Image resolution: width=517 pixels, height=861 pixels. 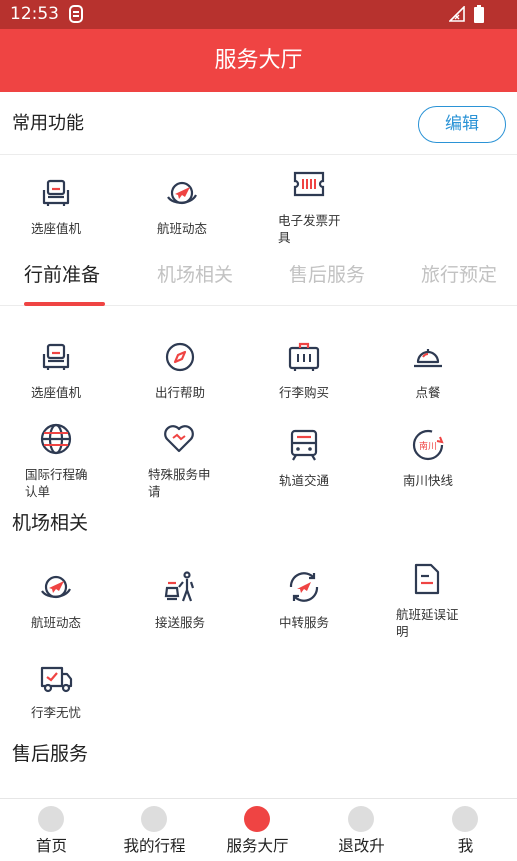 What do you see at coordinates (62, 275) in the screenshot?
I see `tab-pre-trip: 行前准备` at bounding box center [62, 275].